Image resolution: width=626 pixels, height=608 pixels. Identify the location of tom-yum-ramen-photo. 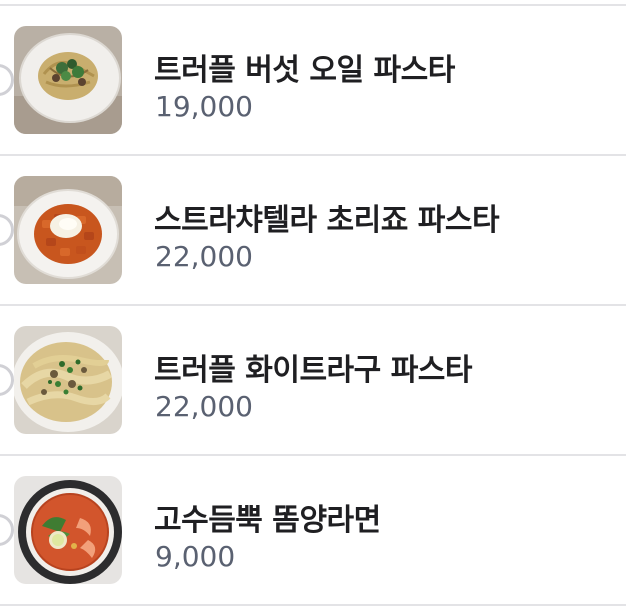
(68, 530).